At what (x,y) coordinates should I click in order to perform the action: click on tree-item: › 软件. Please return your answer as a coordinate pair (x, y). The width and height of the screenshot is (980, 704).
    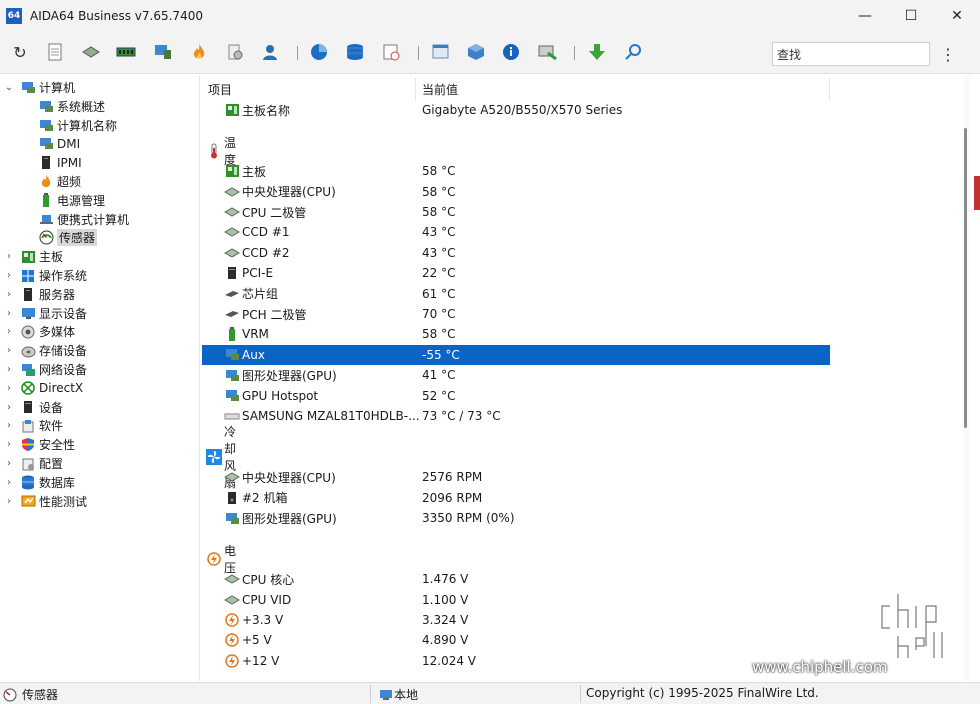
    Looking at the image, I should click on (32, 425).